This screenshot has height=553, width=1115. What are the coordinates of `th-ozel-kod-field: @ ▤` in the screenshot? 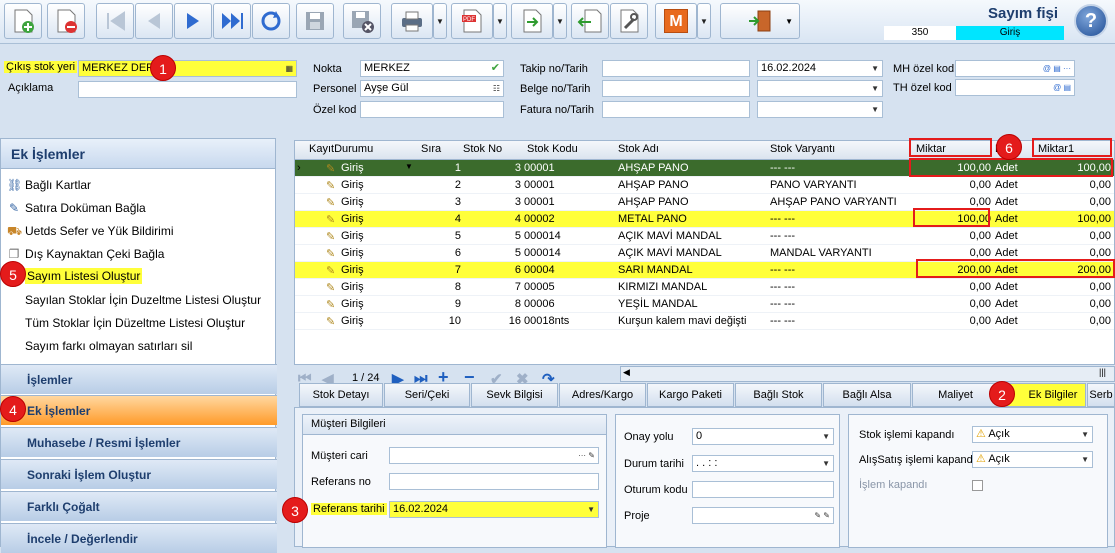 It's located at (1015, 87).